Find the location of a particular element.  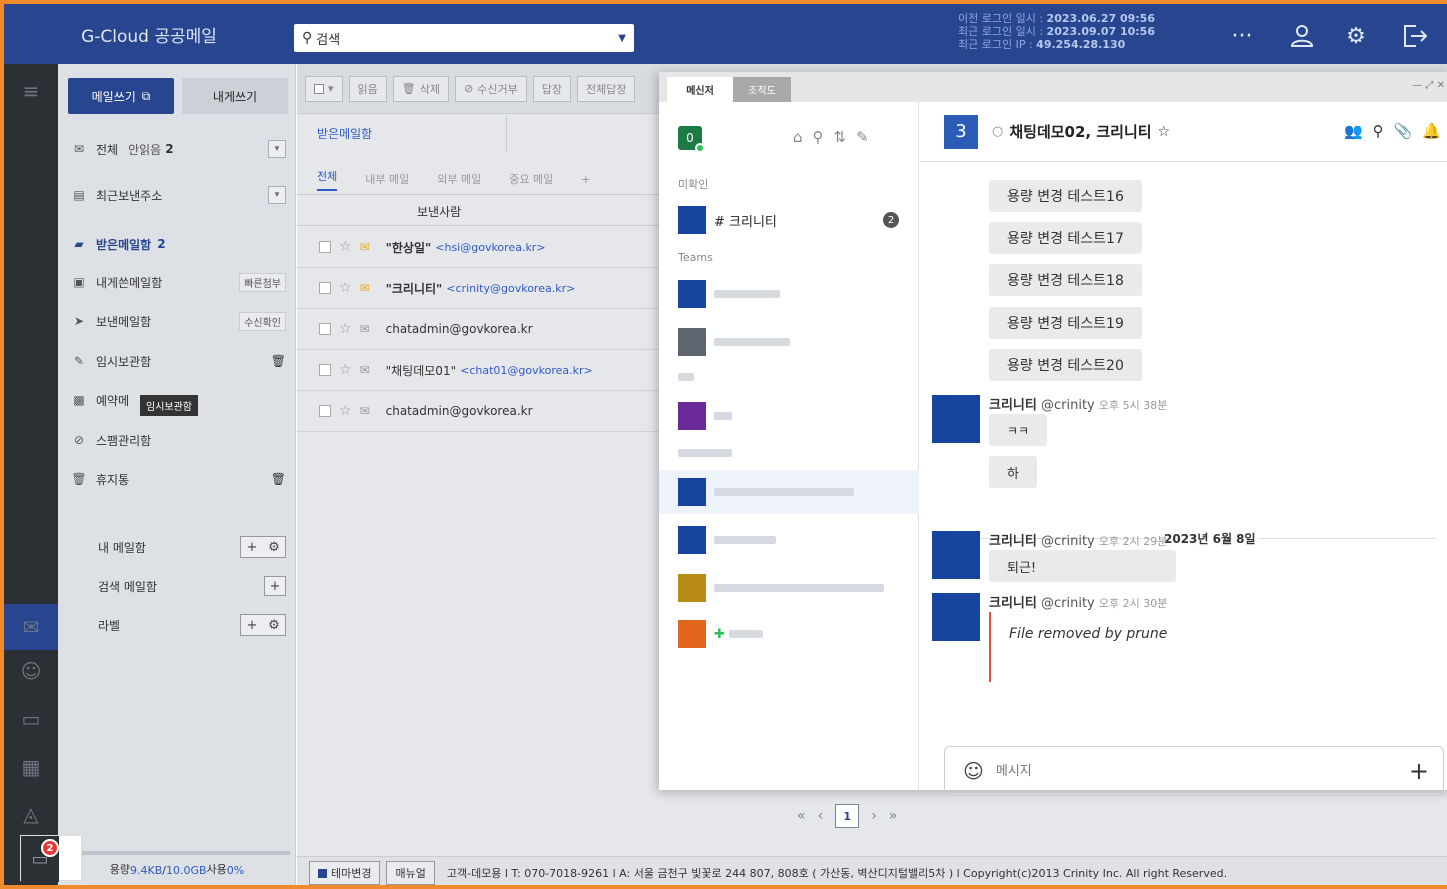

message-input is located at coordinates (1202, 771).